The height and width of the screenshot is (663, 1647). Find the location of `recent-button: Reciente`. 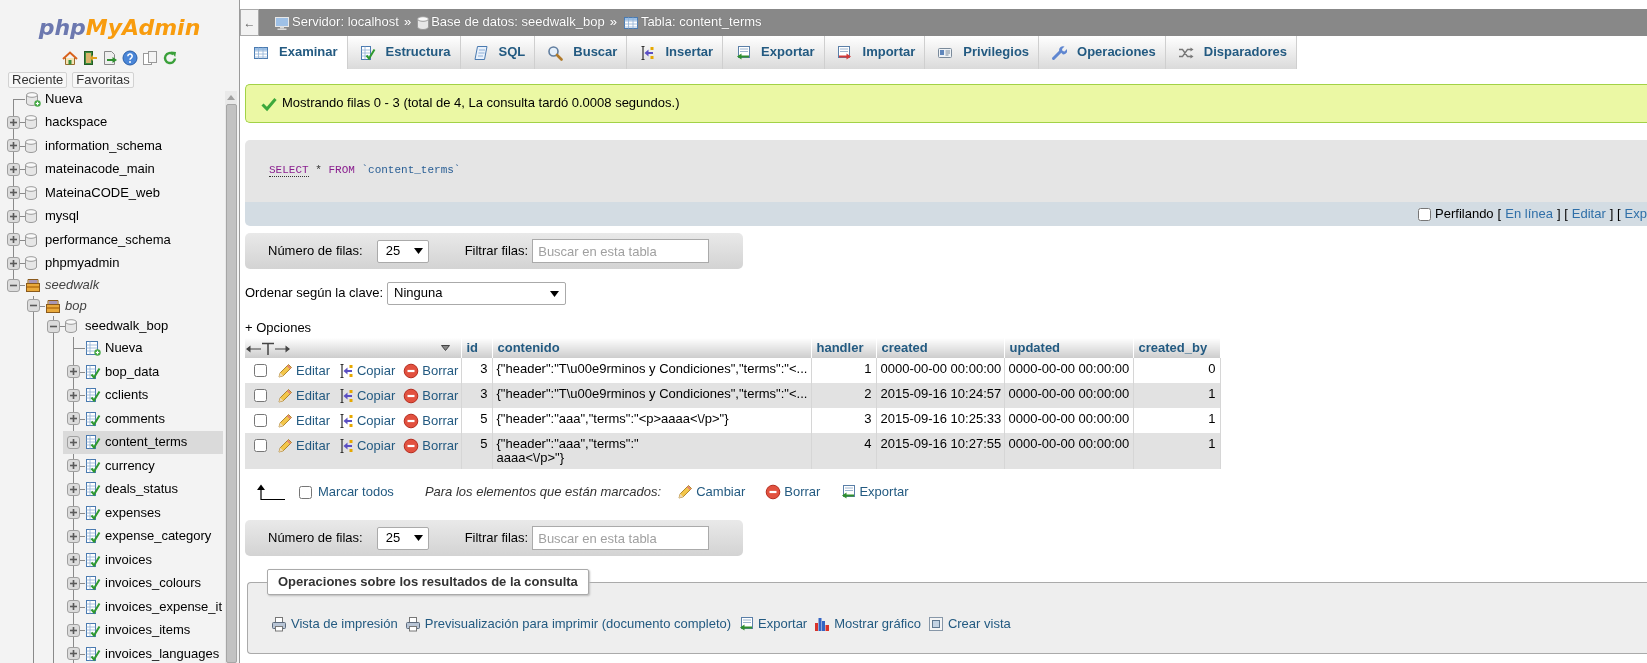

recent-button: Reciente is located at coordinates (38, 80).